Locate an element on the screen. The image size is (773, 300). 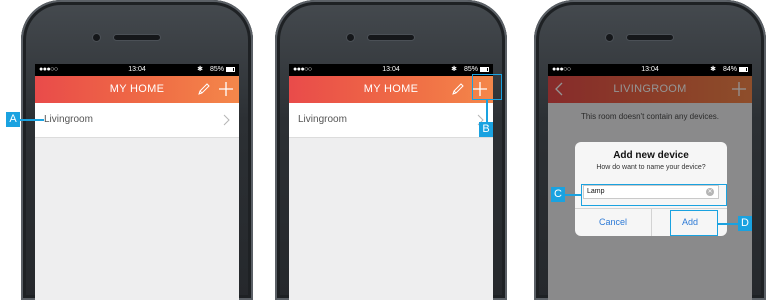
callout-c-line is located at coordinates (573, 195).